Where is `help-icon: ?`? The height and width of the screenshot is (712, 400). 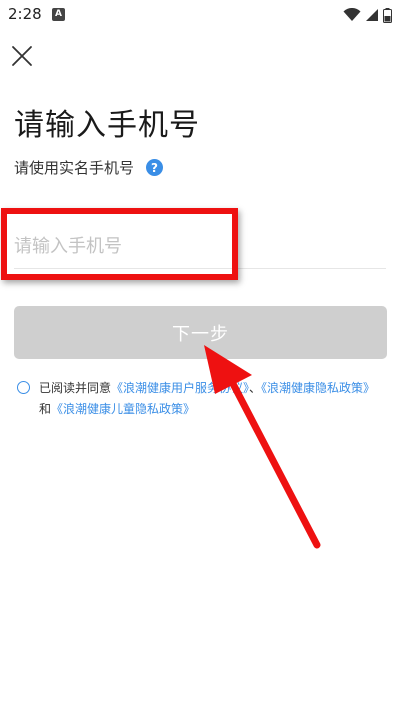
help-icon: ? is located at coordinates (155, 167).